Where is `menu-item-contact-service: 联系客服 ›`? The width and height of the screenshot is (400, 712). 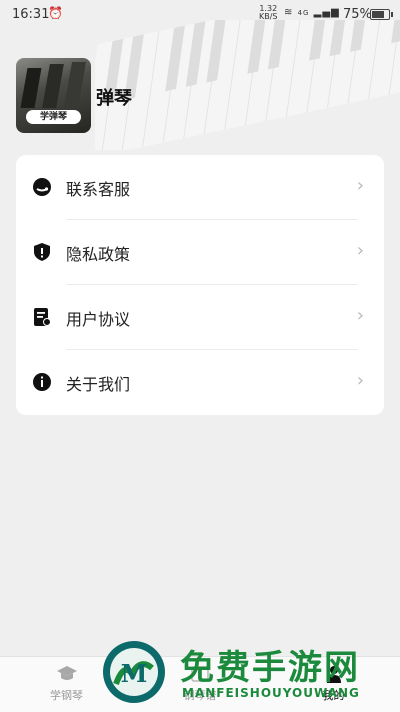 menu-item-contact-service: 联系客服 › is located at coordinates (200, 187).